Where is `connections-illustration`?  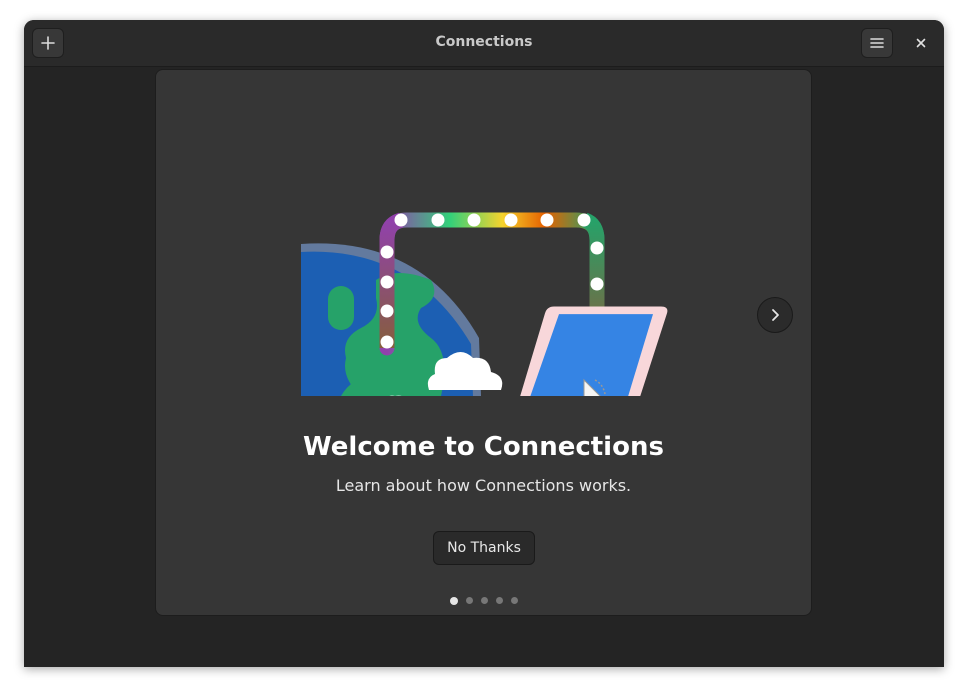 connections-illustration is located at coordinates (484, 304).